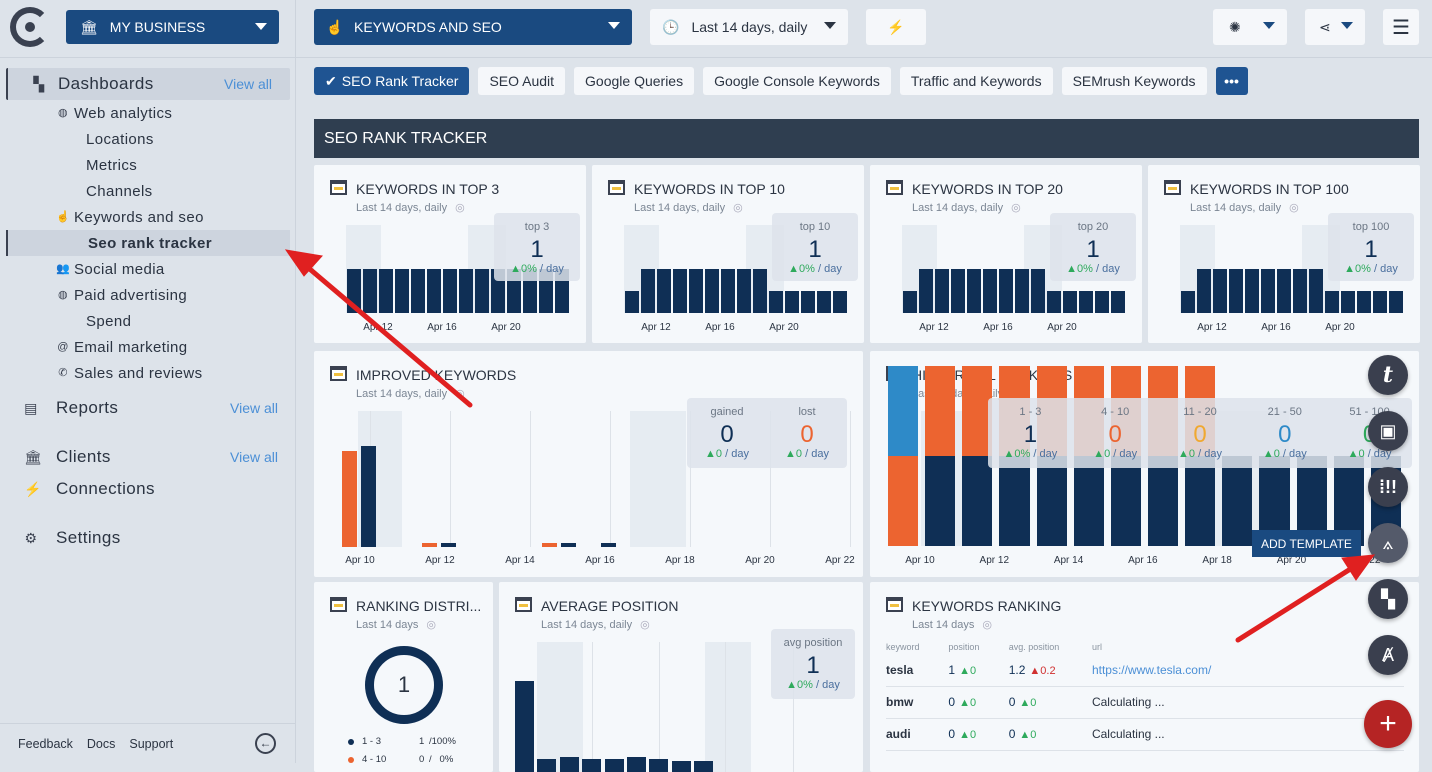  I want to click on add-text-button: t, so click(1388, 375).